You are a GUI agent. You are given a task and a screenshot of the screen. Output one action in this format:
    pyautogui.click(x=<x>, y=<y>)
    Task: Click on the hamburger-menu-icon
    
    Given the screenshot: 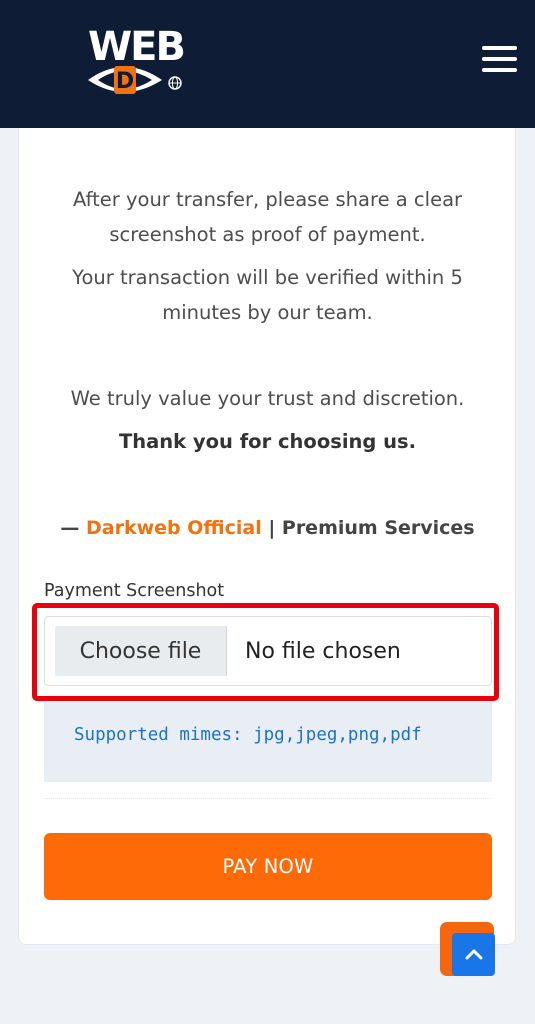 What is the action you would take?
    pyautogui.click(x=500, y=59)
    